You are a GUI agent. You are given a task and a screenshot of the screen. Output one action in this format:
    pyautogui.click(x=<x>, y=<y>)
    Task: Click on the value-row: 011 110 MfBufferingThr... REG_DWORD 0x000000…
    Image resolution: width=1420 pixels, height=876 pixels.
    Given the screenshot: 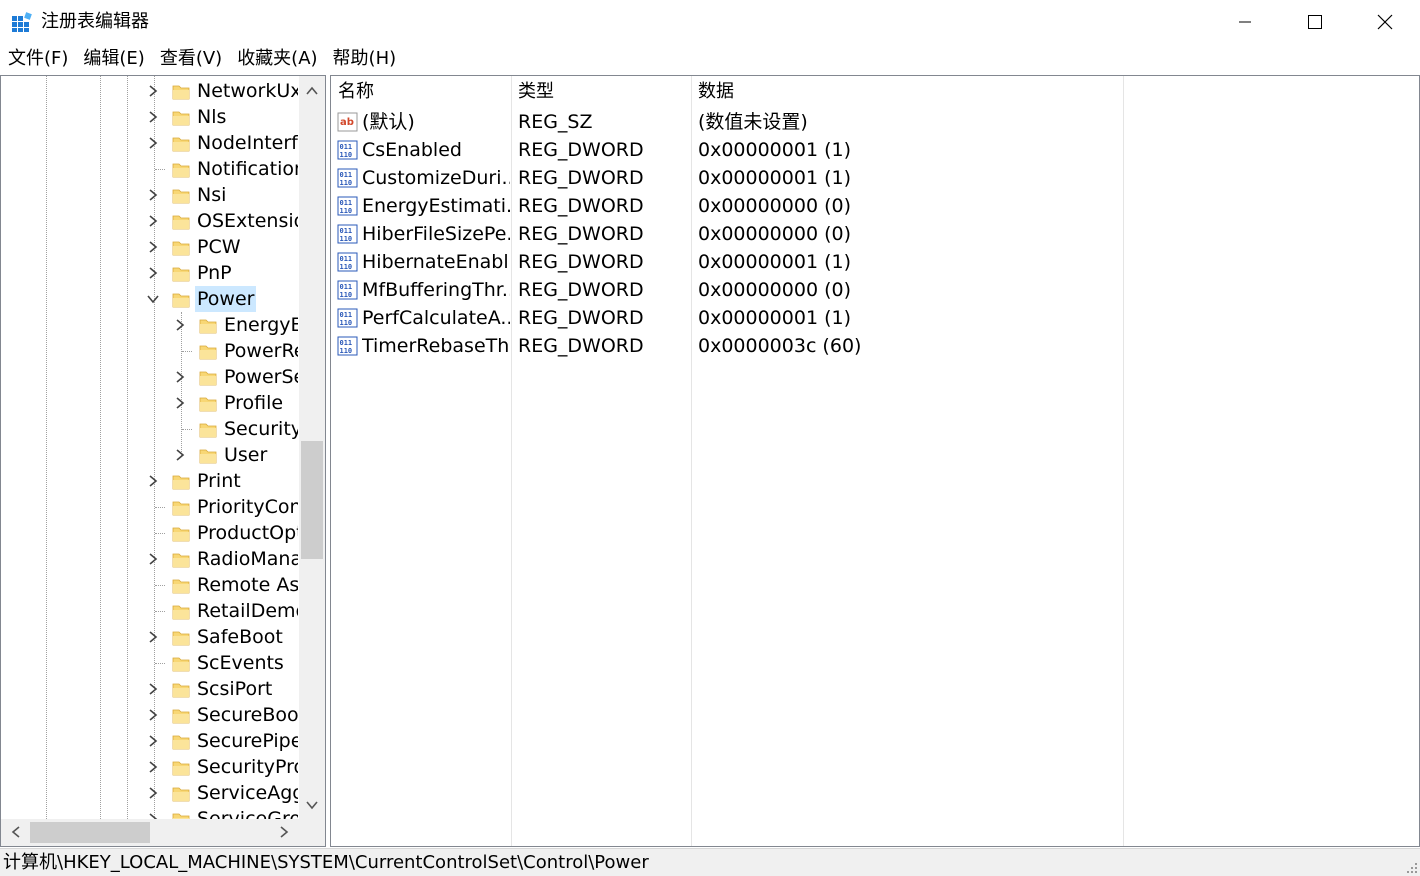 What is the action you would take?
    pyautogui.click(x=875, y=290)
    